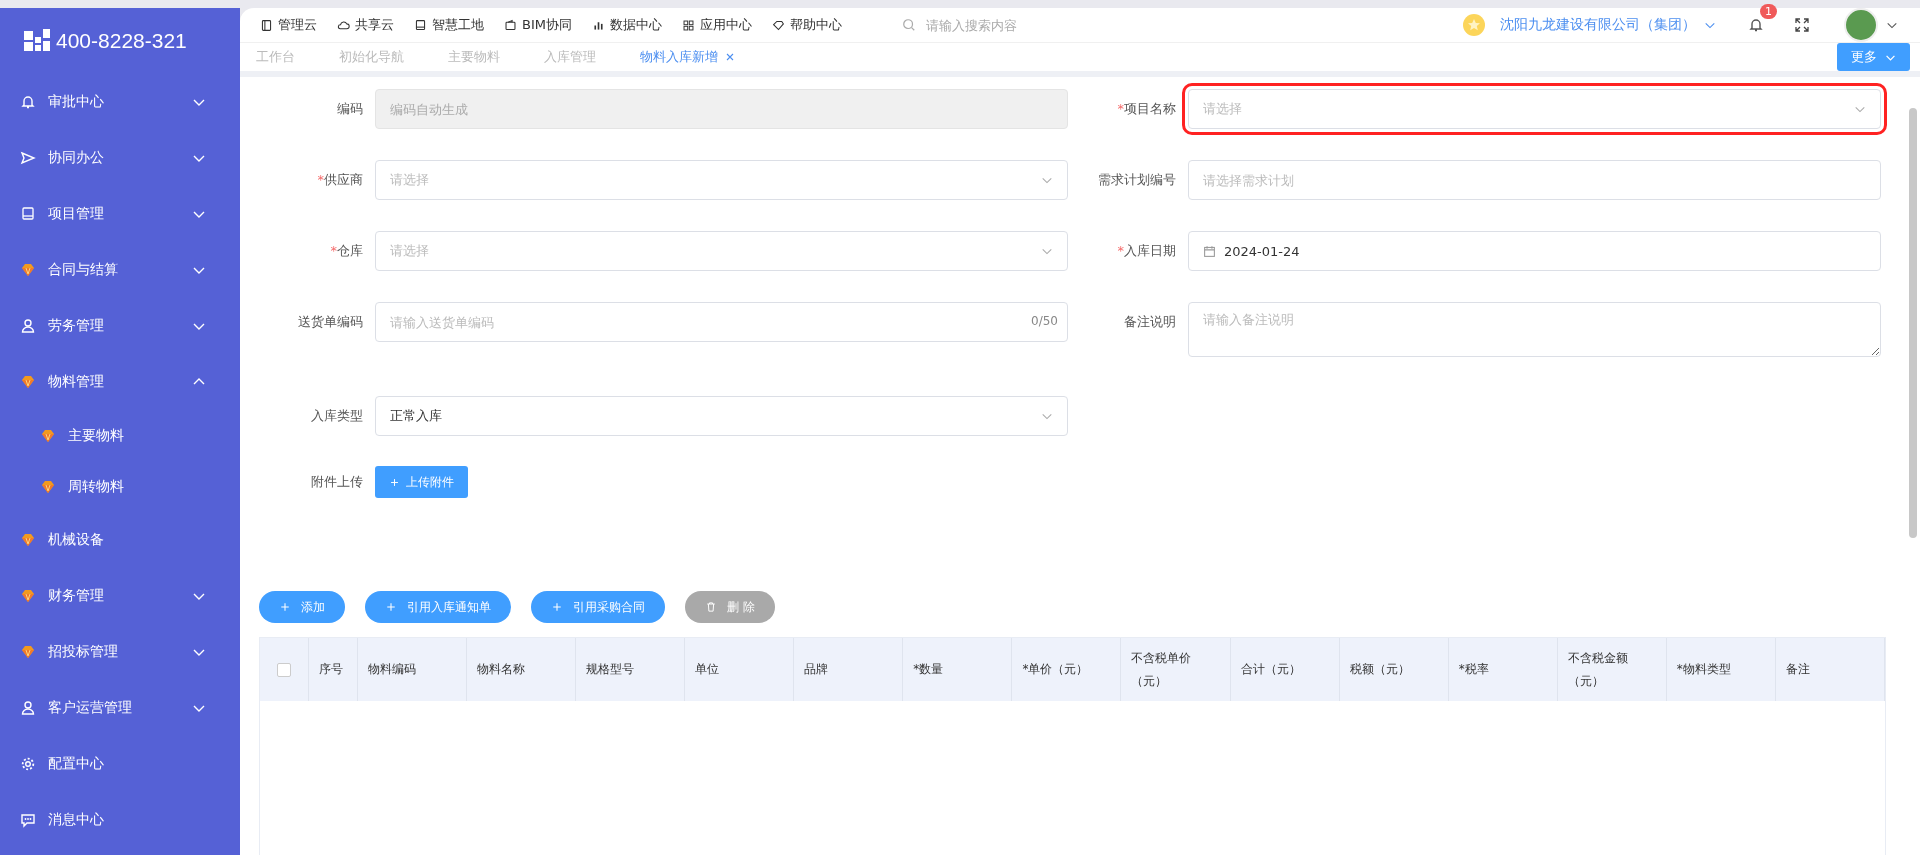 The width and height of the screenshot is (1920, 855). I want to click on column-header: 物料编码, so click(392, 670).